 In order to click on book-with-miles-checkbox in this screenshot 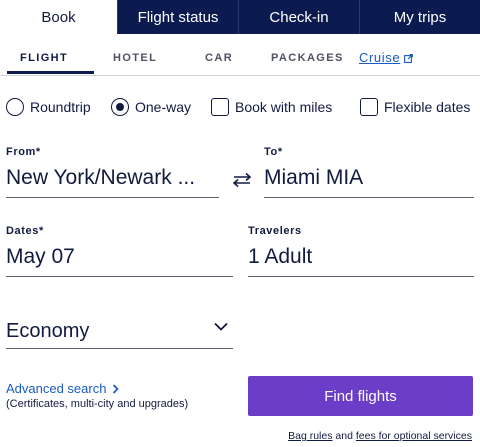, I will do `click(220, 107)`.